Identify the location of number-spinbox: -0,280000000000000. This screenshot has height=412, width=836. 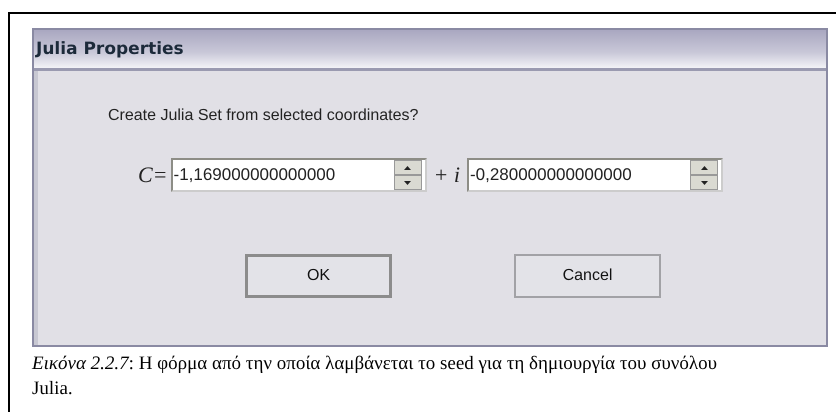
(595, 175).